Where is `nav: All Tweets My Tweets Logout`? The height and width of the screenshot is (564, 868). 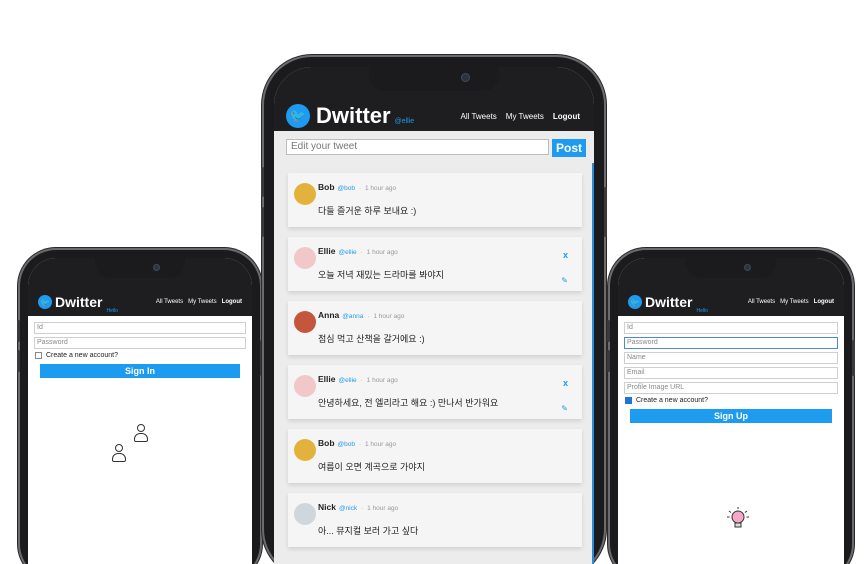 nav: All Tweets My Tweets Logout is located at coordinates (515, 116).